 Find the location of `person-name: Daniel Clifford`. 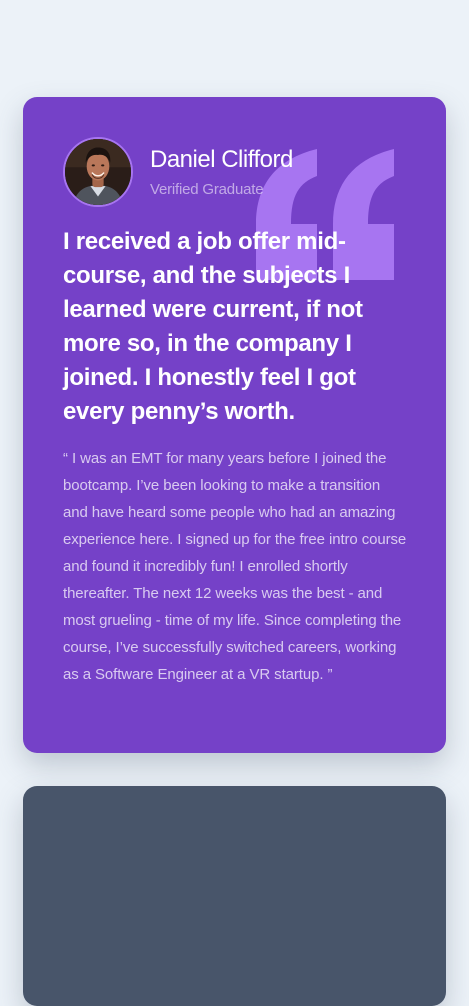

person-name: Daniel Clifford is located at coordinates (221, 159).